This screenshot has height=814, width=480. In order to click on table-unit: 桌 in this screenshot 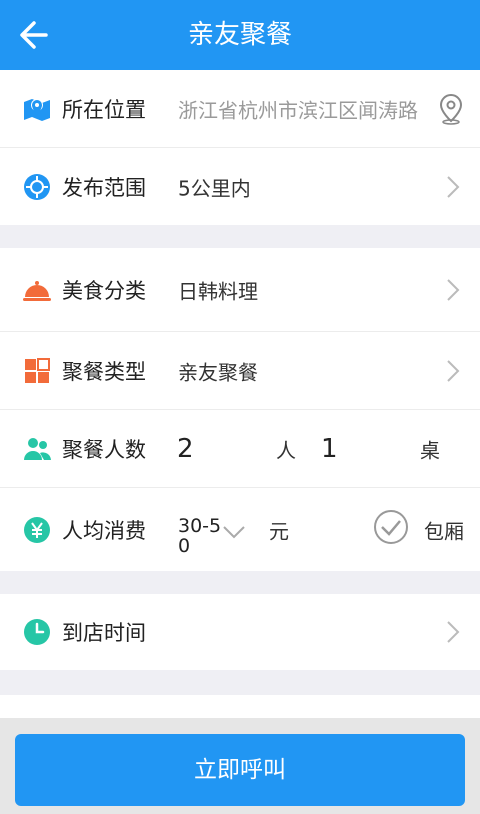, I will do `click(430, 450)`.